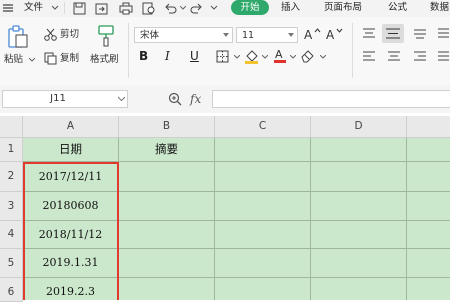 The image size is (450, 306). I want to click on align-middle-button, so click(393, 33).